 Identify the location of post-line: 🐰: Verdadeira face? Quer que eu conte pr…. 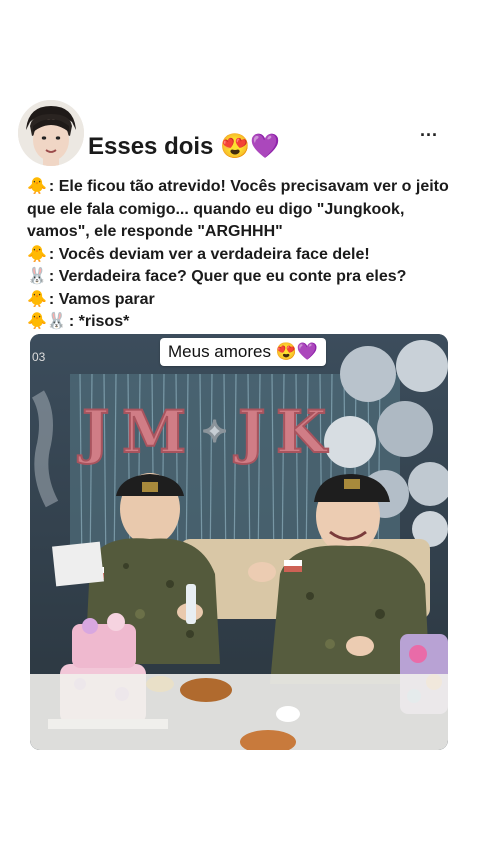
(242, 277).